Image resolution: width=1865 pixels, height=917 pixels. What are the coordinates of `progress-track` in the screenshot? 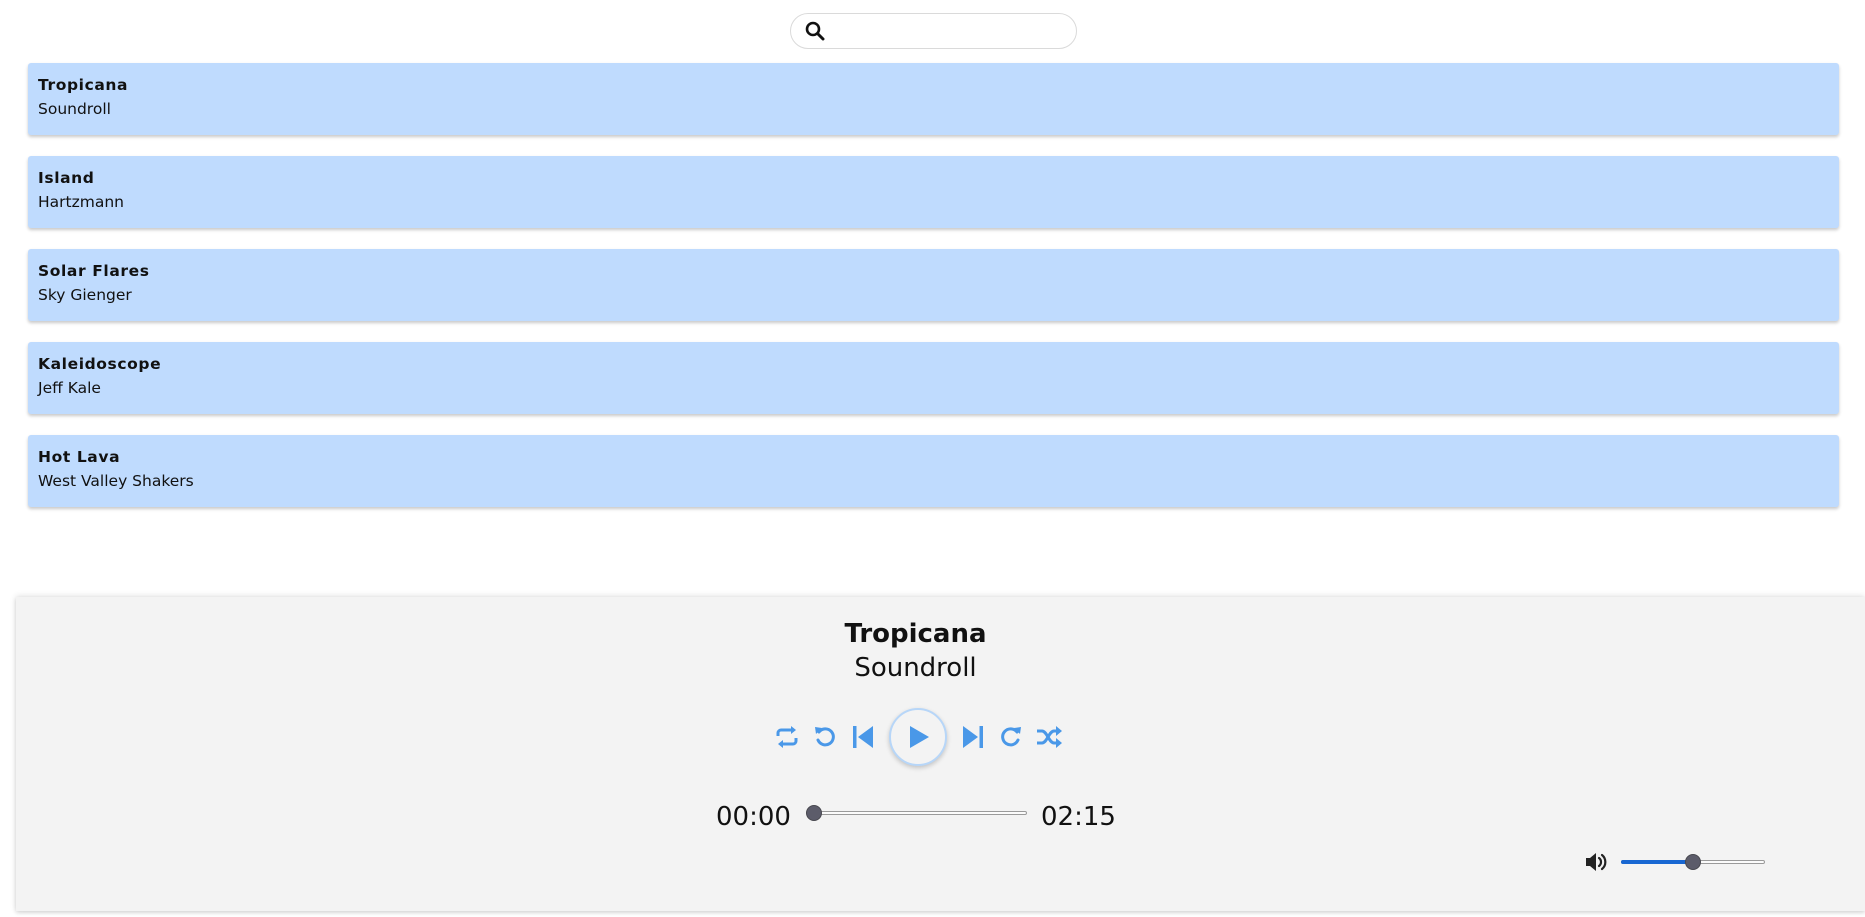 It's located at (916, 813).